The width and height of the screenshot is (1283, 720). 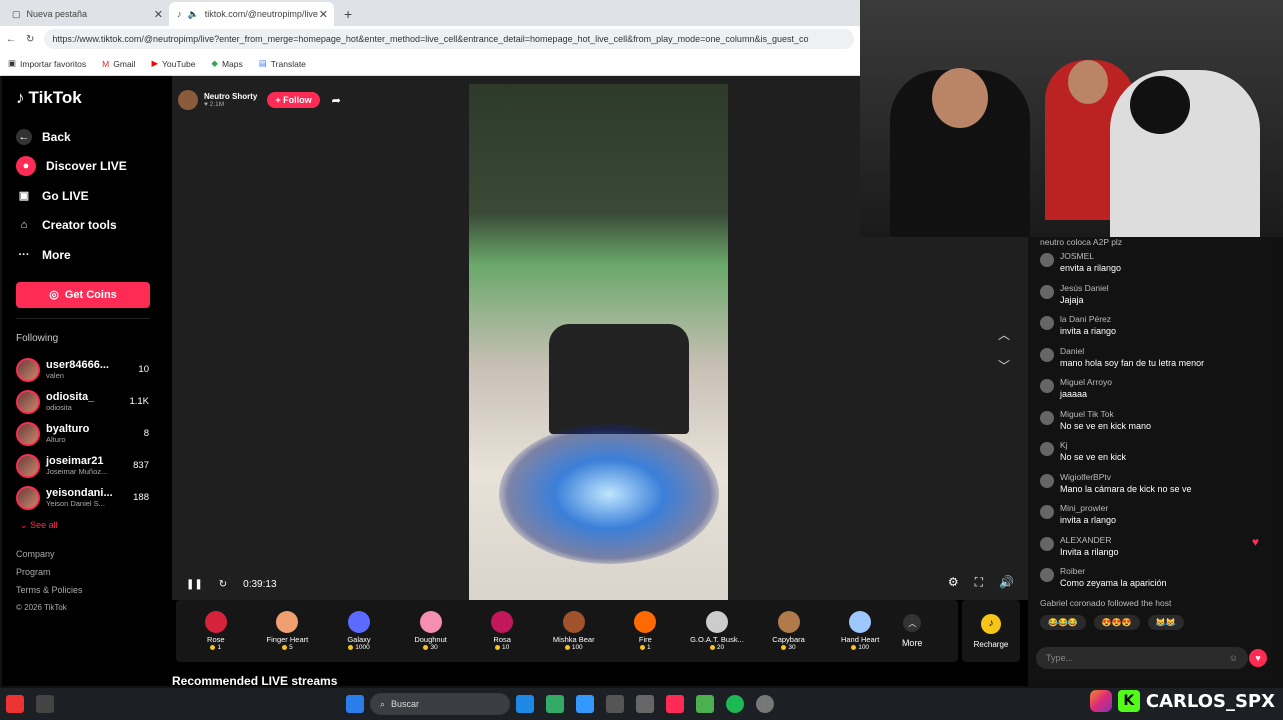 What do you see at coordinates (1090, 256) in the screenshot?
I see `chat-username: JOSMEL` at bounding box center [1090, 256].